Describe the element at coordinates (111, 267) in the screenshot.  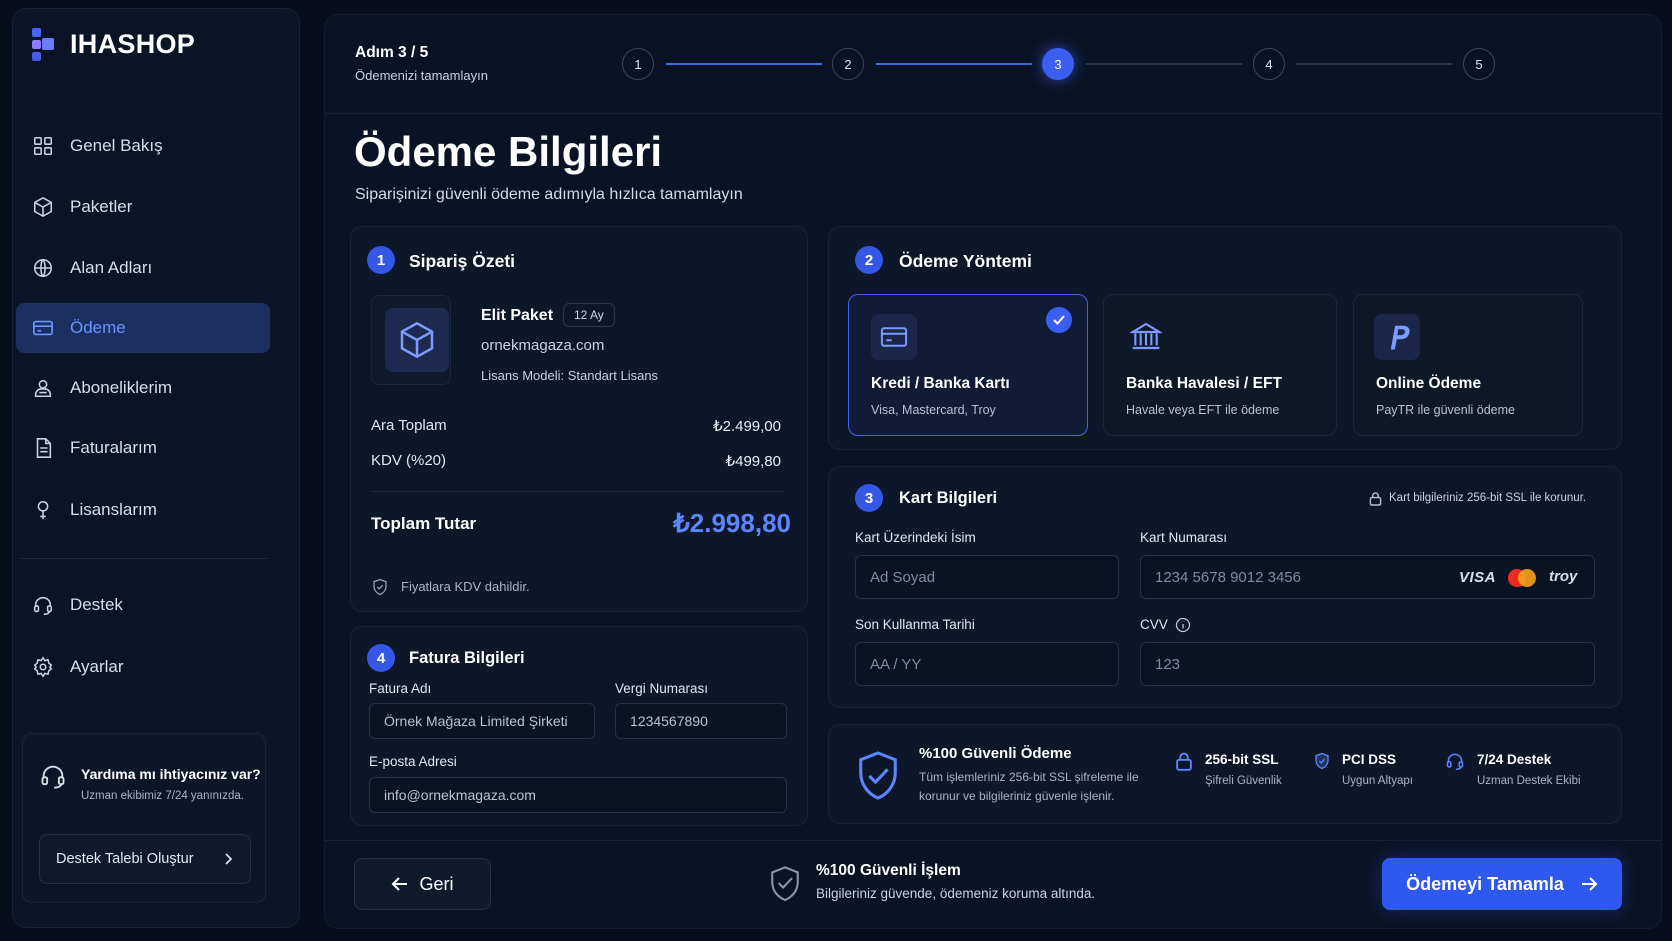
I see `sidebar-item-label: Alan Adları` at that location.